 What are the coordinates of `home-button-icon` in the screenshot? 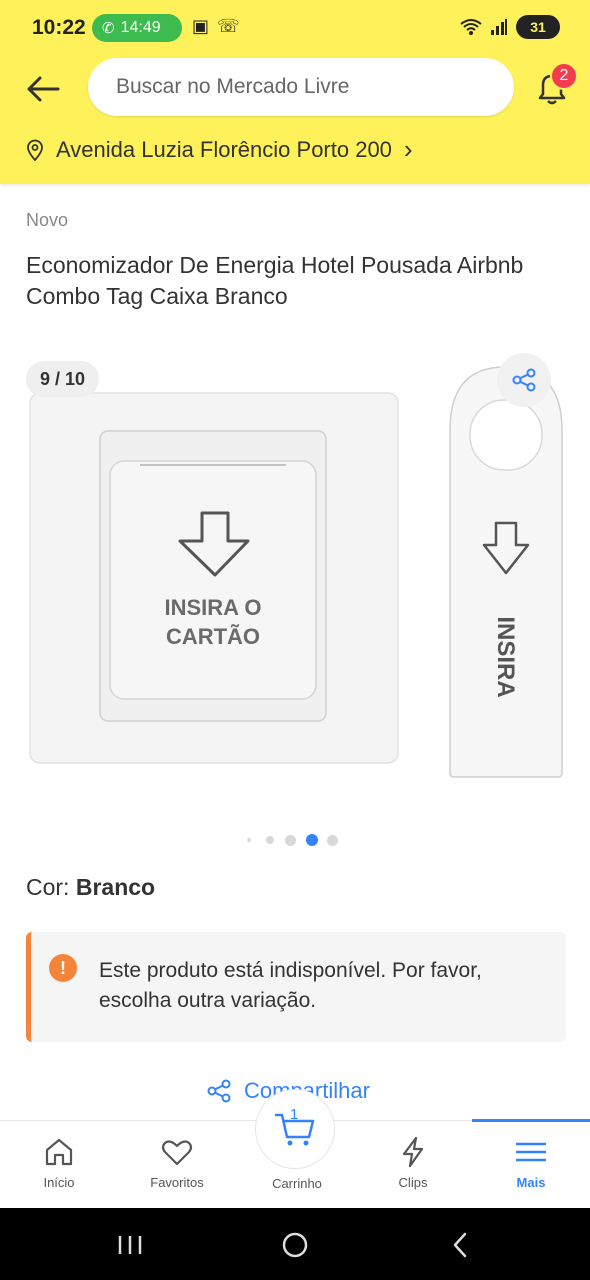 It's located at (295, 1245).